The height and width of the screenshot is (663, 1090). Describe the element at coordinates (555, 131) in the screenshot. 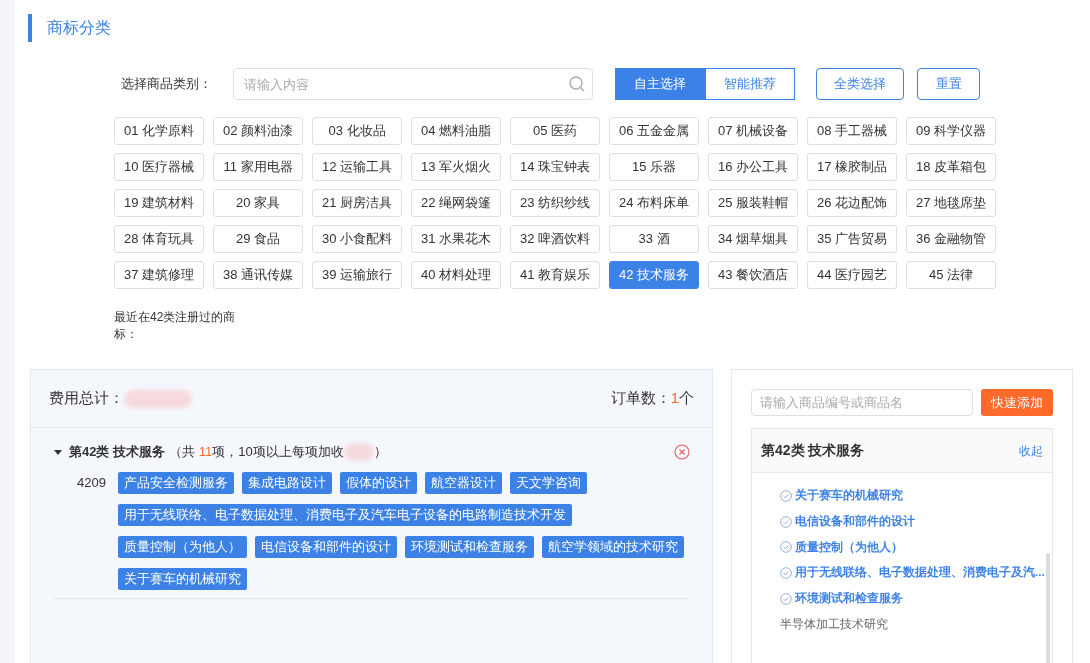

I see `category-tag: 05 医药` at that location.